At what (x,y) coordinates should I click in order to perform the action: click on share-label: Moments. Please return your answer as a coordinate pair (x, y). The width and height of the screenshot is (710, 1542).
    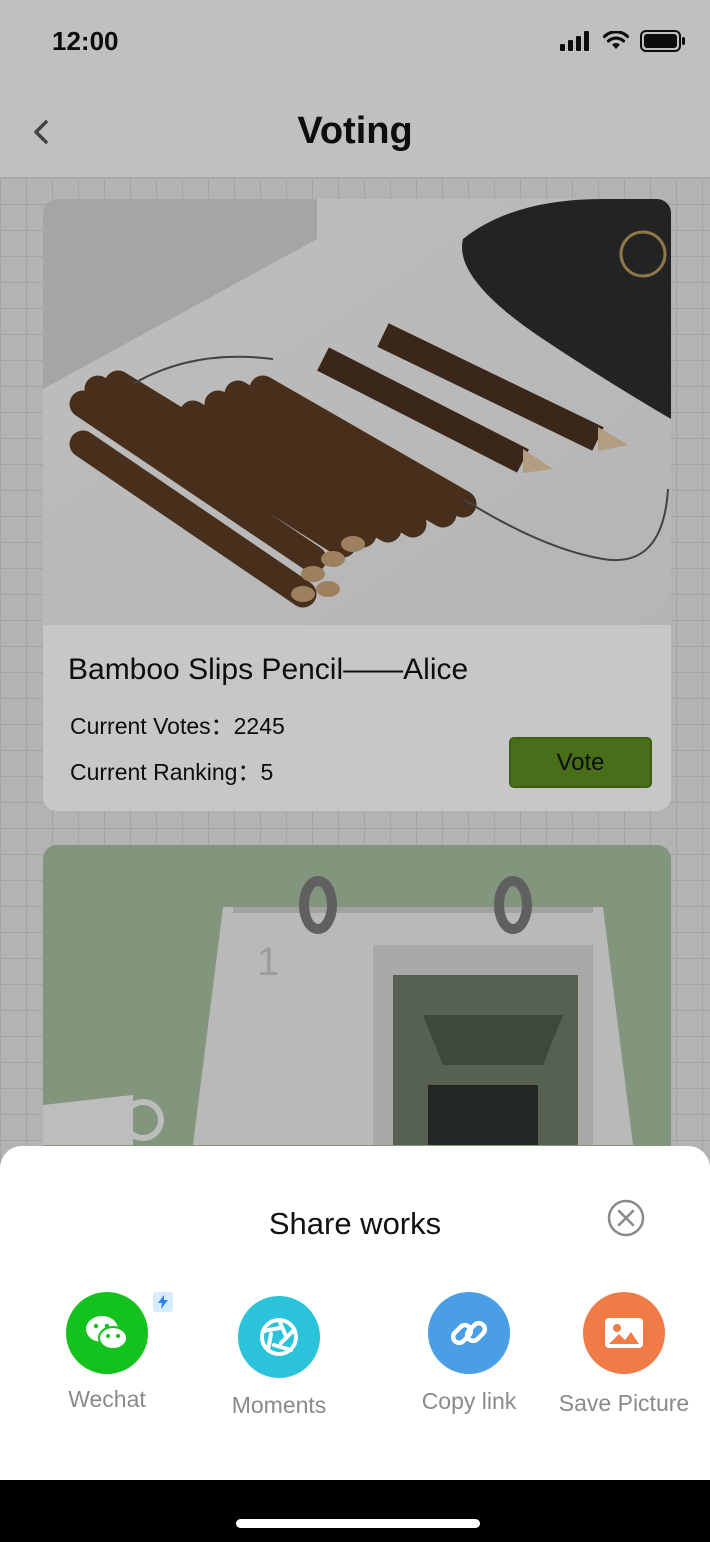
    Looking at the image, I should click on (279, 1405).